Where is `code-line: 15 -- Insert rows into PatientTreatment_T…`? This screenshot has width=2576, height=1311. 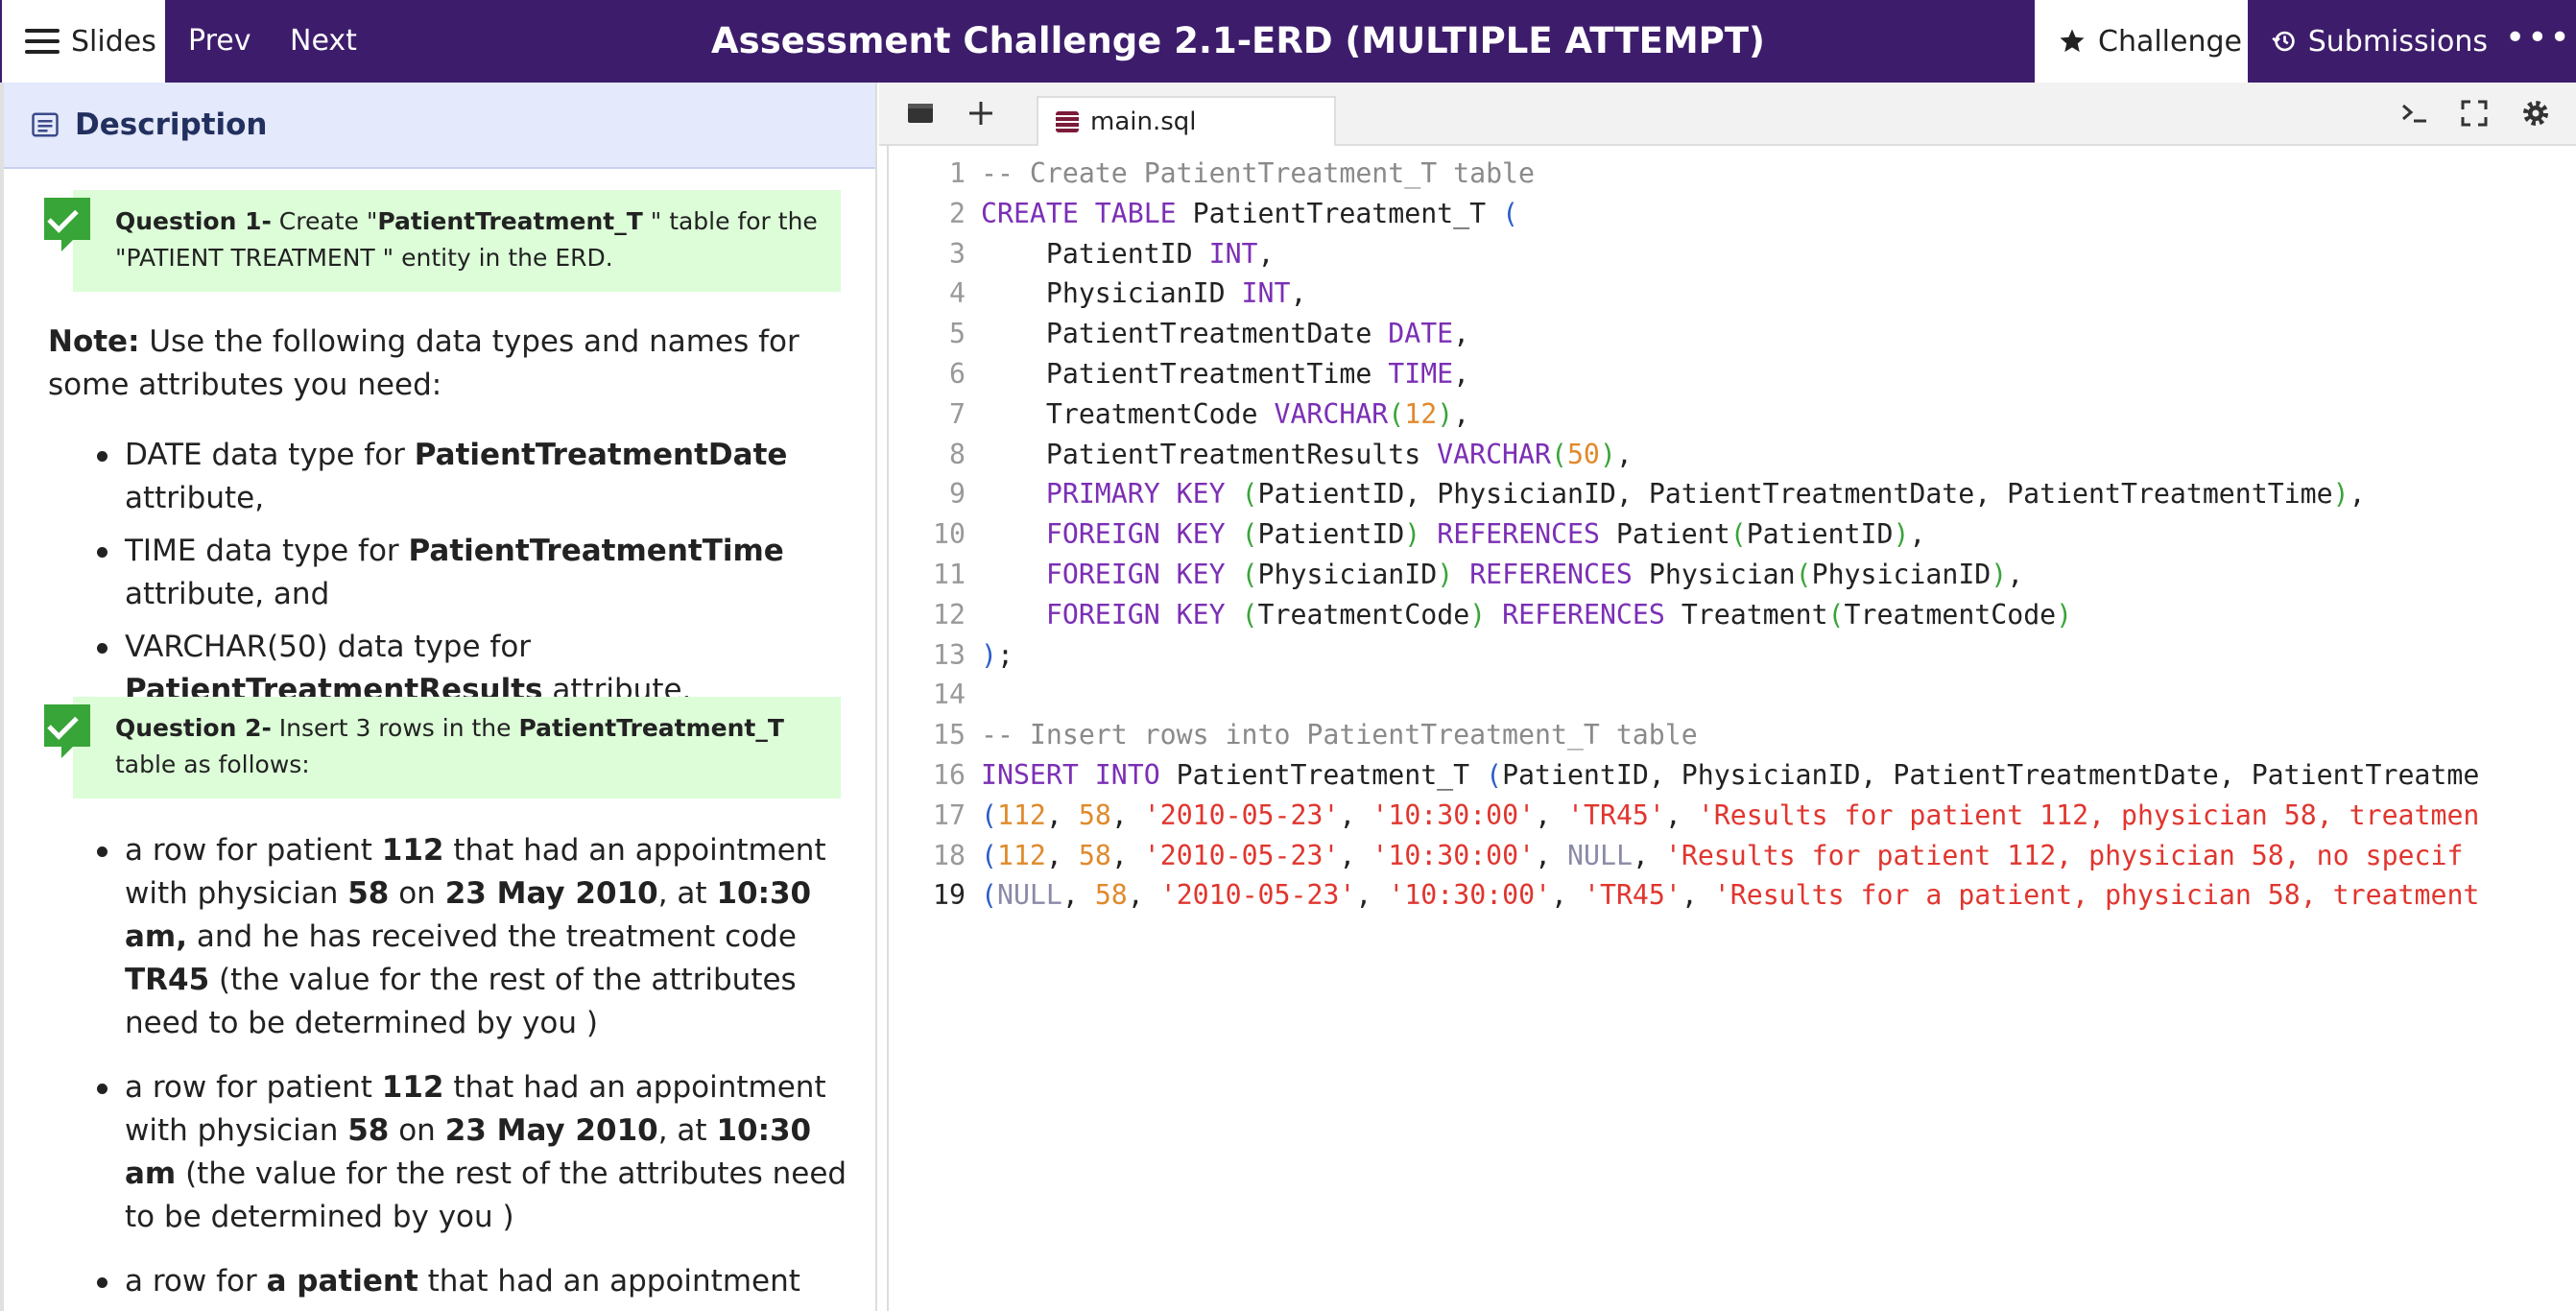 code-line: 15 -- Insert rows into PatientTreatment_T… is located at coordinates (1293, 735).